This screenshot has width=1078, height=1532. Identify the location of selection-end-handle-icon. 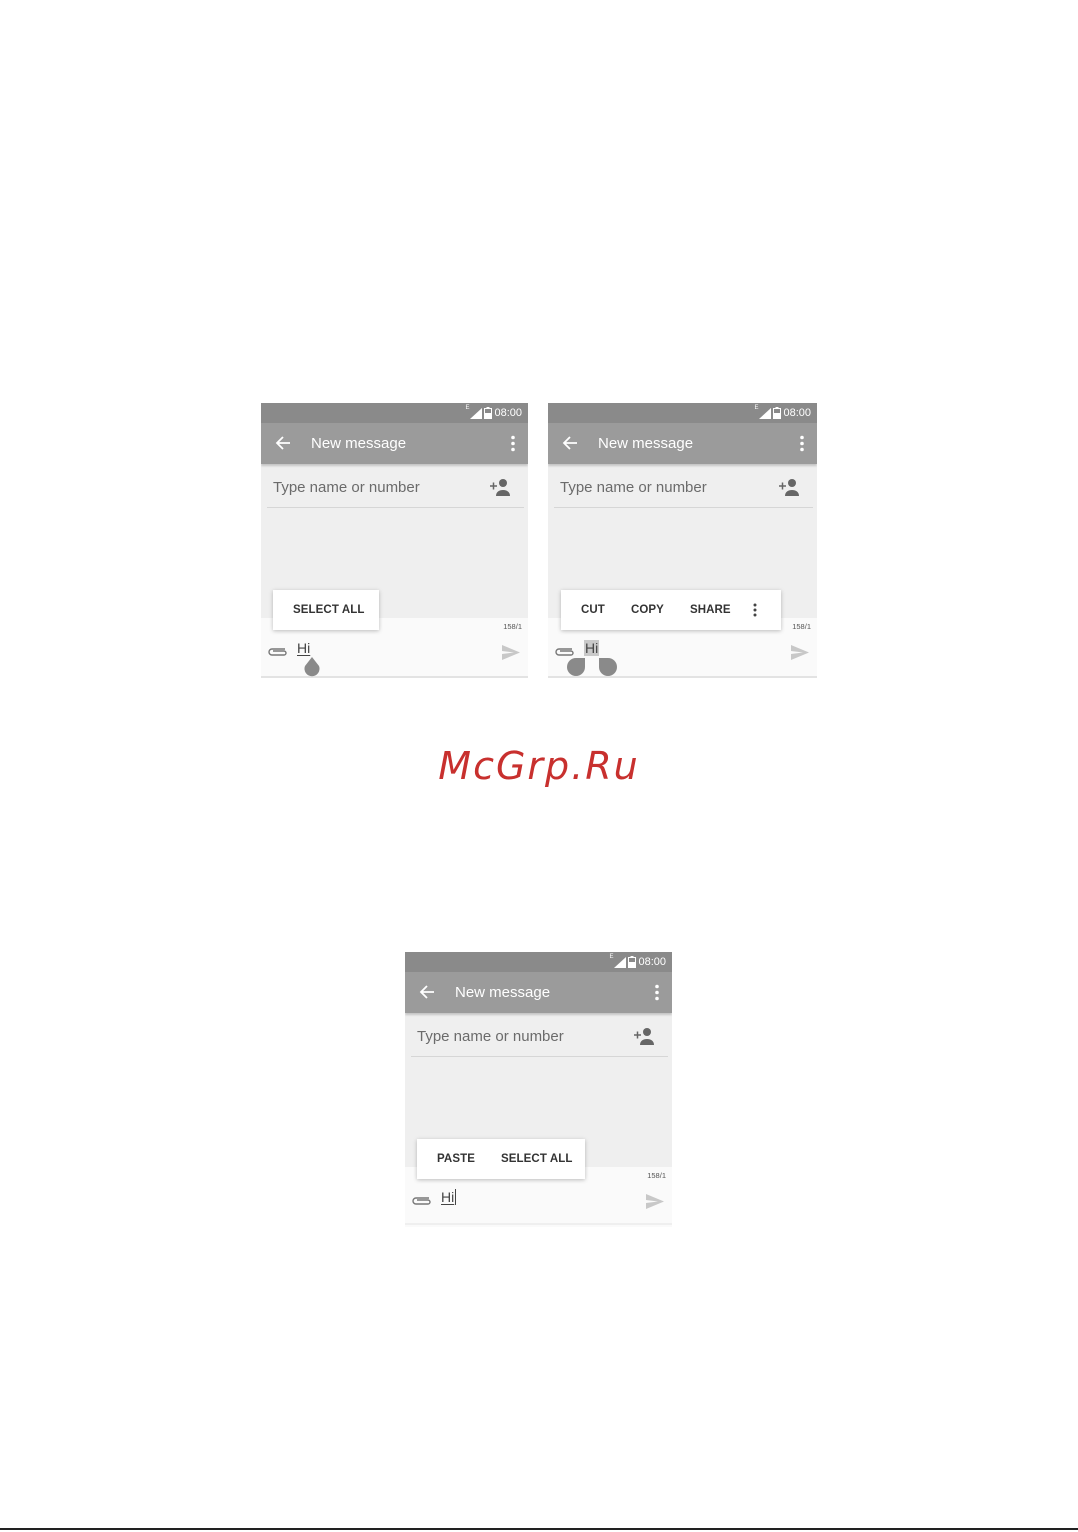
(608, 667).